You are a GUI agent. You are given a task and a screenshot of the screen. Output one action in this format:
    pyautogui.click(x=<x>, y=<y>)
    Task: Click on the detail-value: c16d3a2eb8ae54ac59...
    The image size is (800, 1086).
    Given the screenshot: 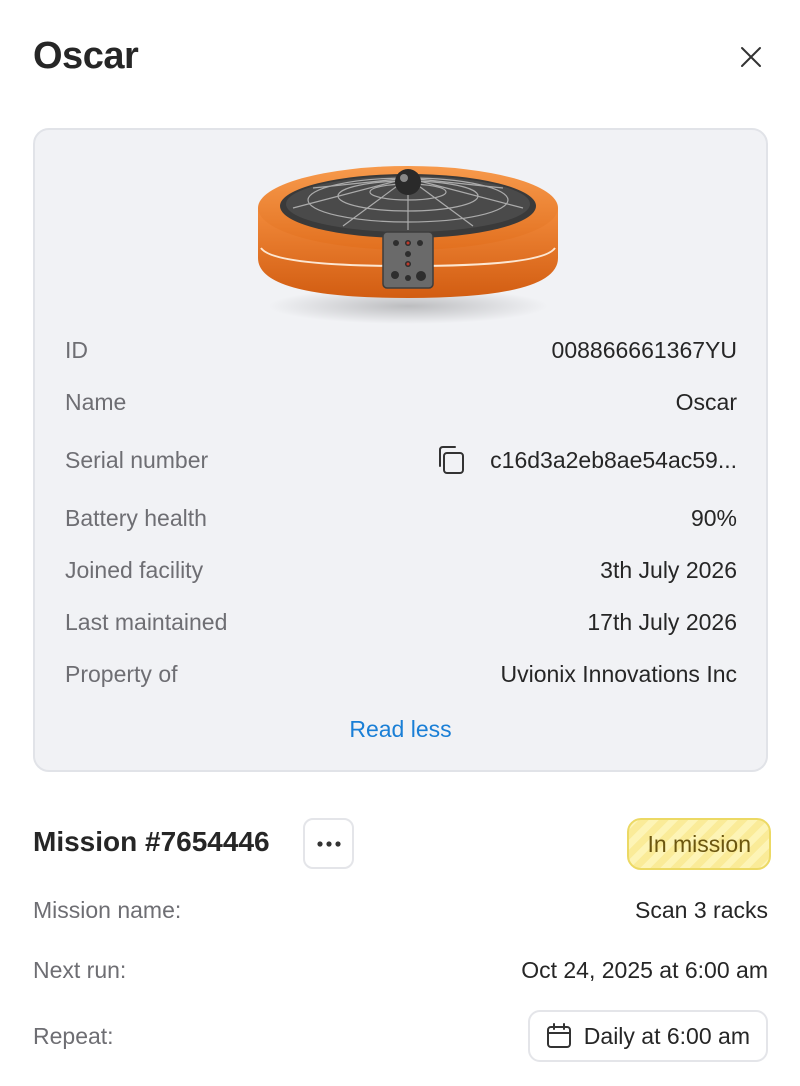 What is the action you would take?
    pyautogui.click(x=613, y=459)
    